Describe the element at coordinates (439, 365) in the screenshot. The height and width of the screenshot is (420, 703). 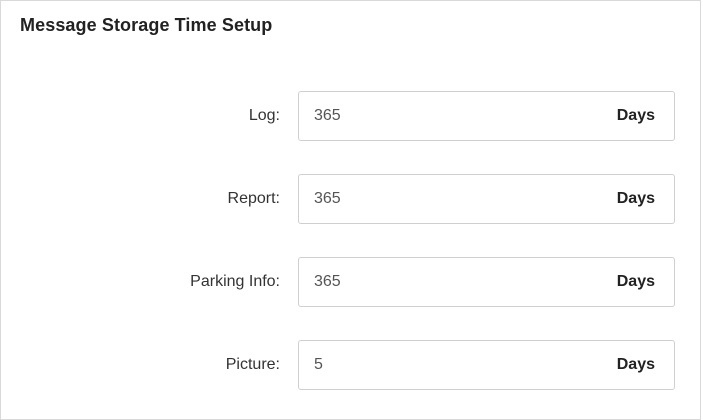
I see `picture-input` at that location.